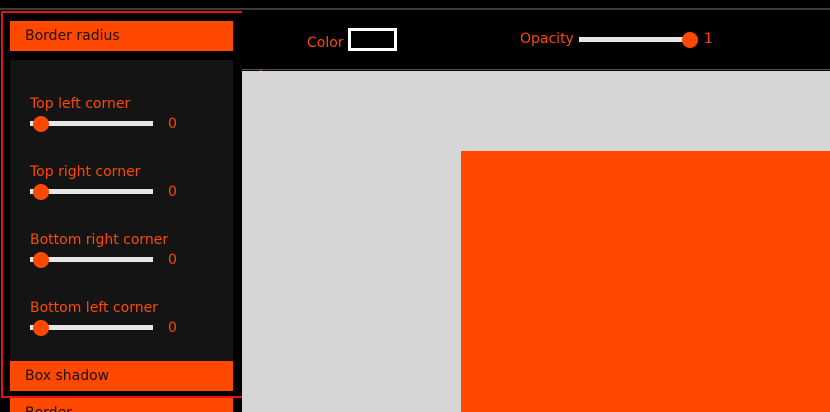  What do you see at coordinates (172, 192) in the screenshot?
I see `top-right-corner-value: 0` at bounding box center [172, 192].